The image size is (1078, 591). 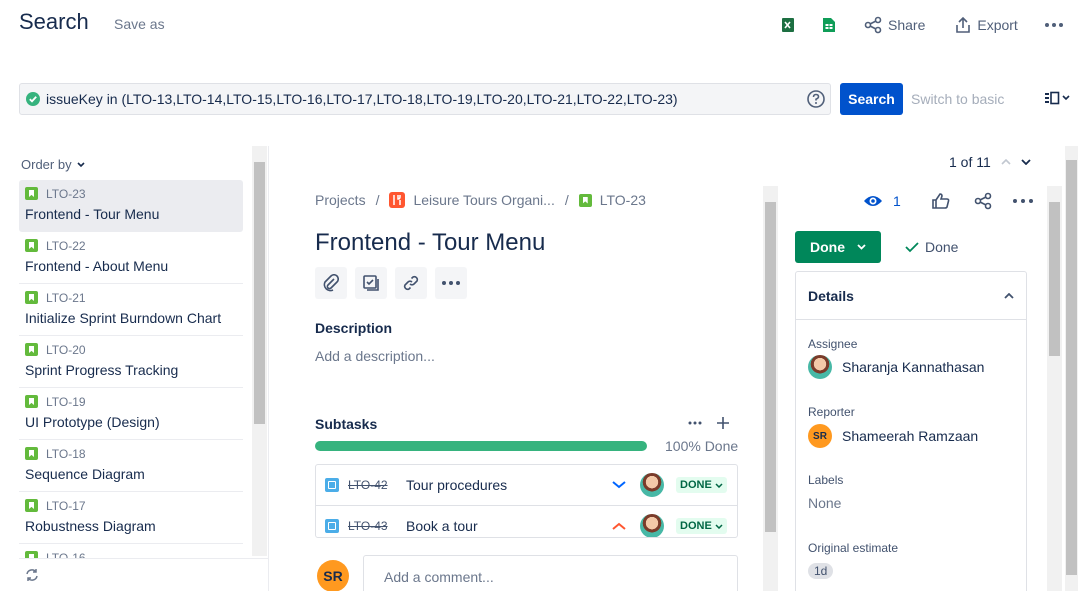 I want to click on list-item: LTO-22 Frontend - About Menu, so click(x=131, y=258).